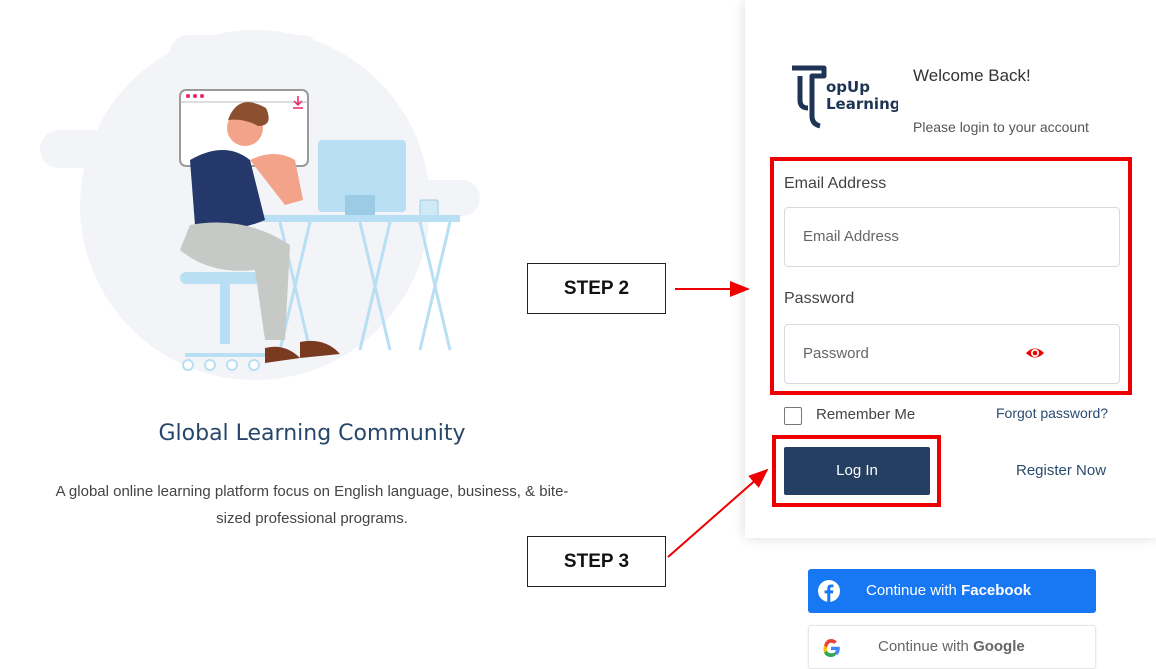  What do you see at coordinates (793, 416) in the screenshot?
I see `remember-me-checkbox` at bounding box center [793, 416].